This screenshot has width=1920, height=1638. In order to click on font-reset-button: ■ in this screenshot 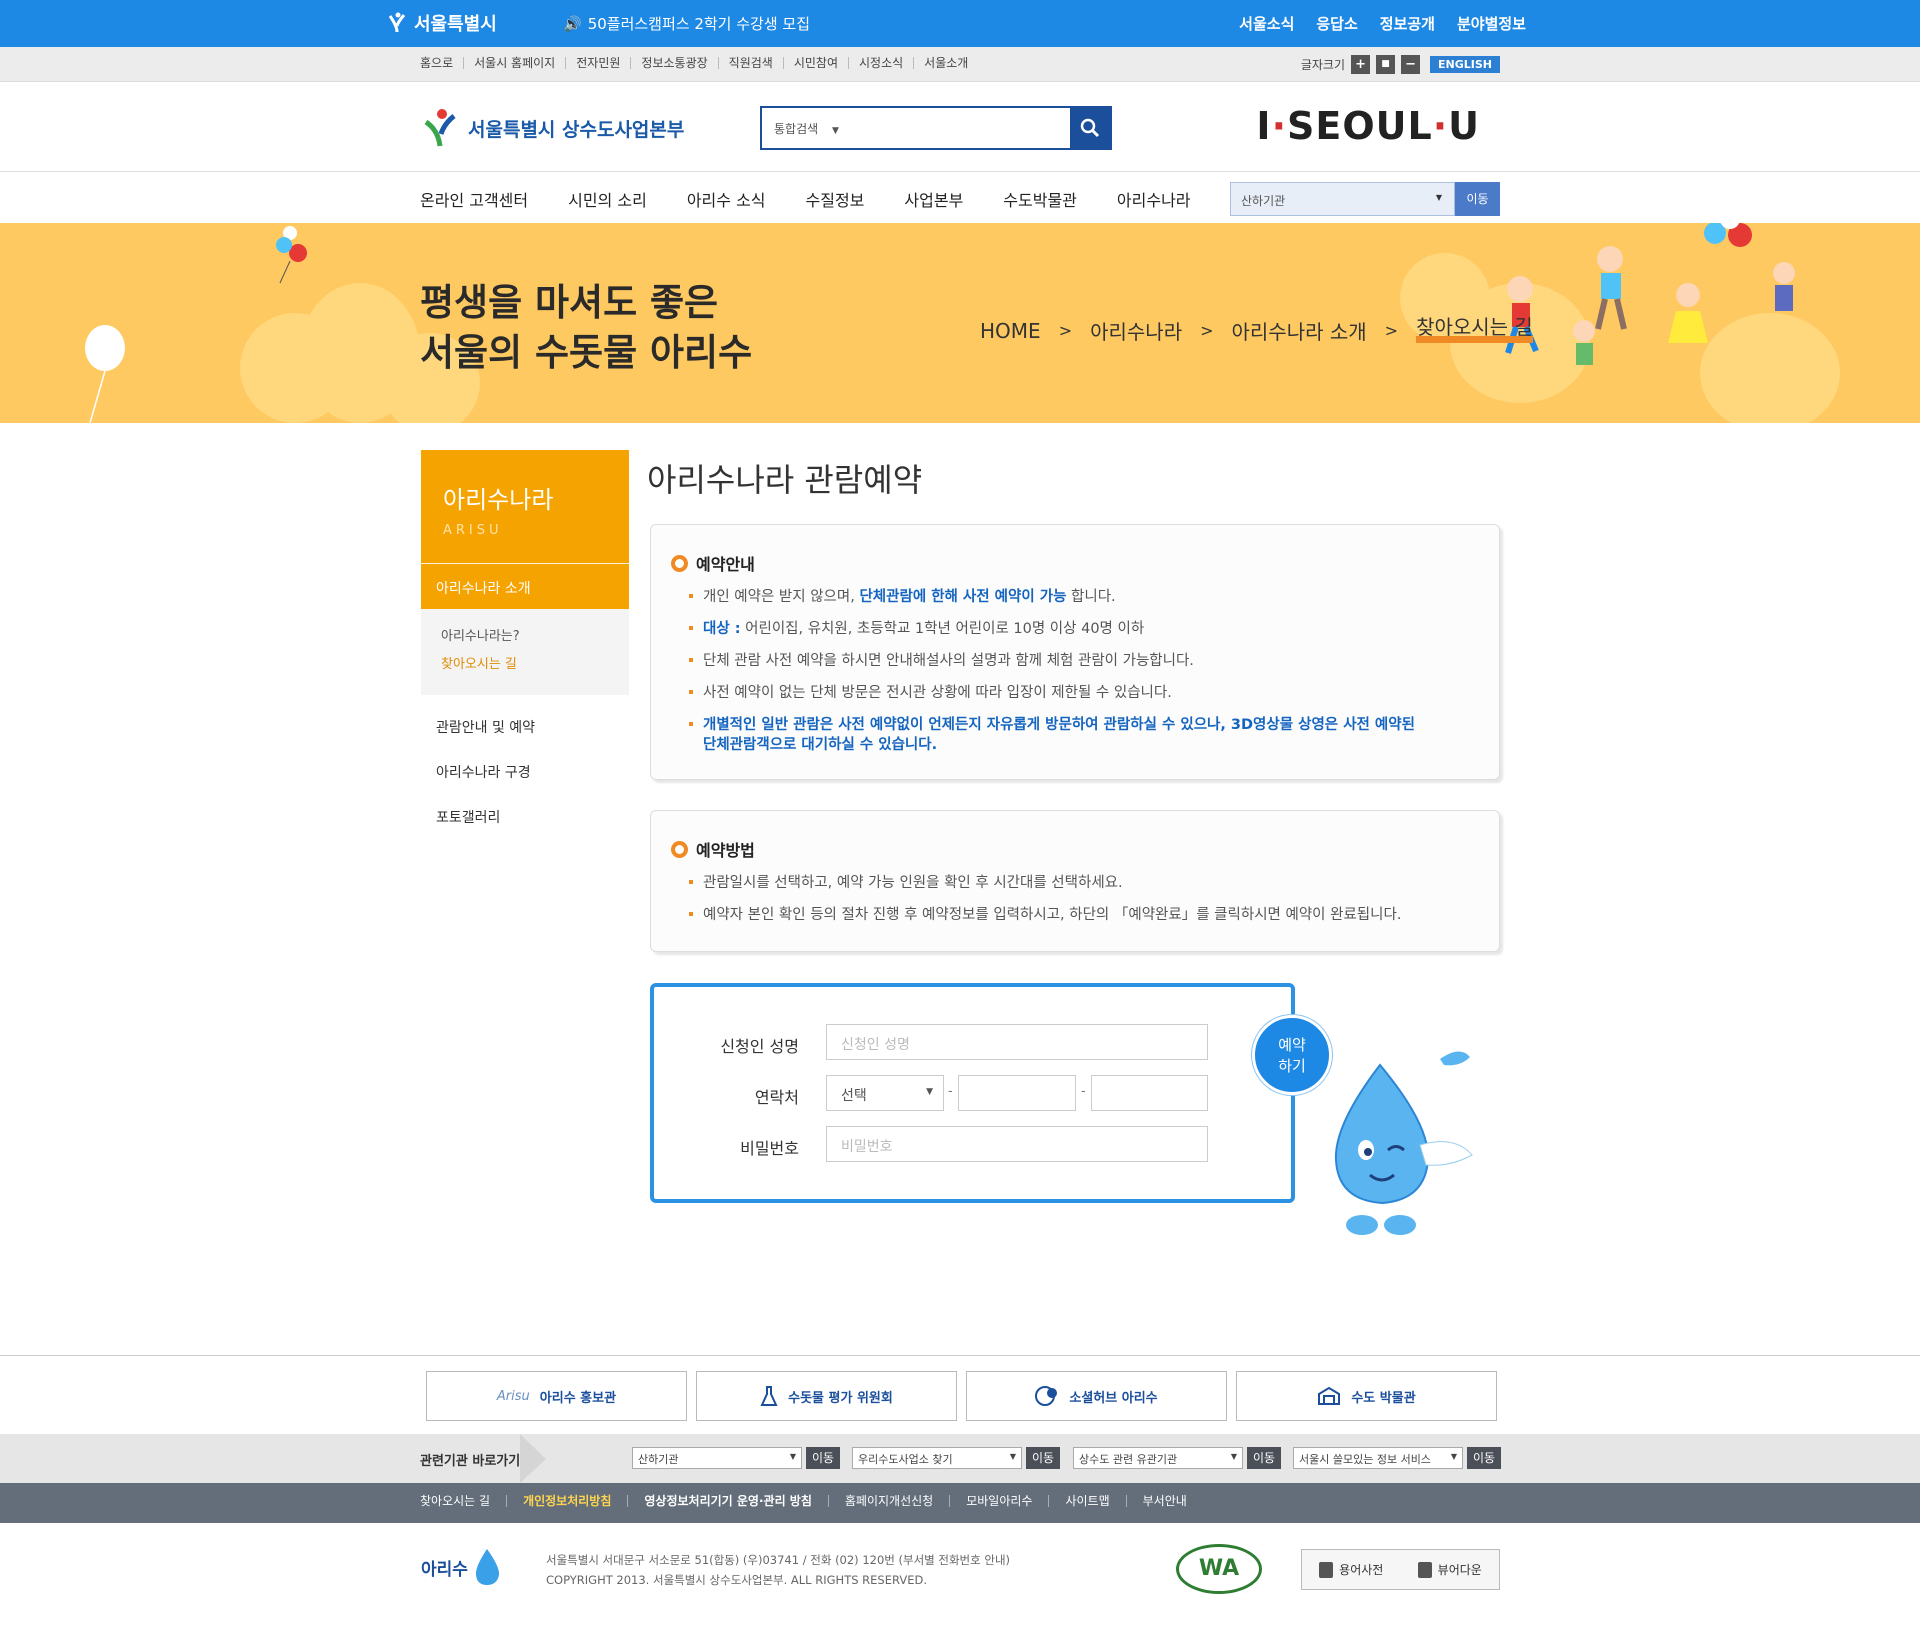, I will do `click(1386, 64)`.